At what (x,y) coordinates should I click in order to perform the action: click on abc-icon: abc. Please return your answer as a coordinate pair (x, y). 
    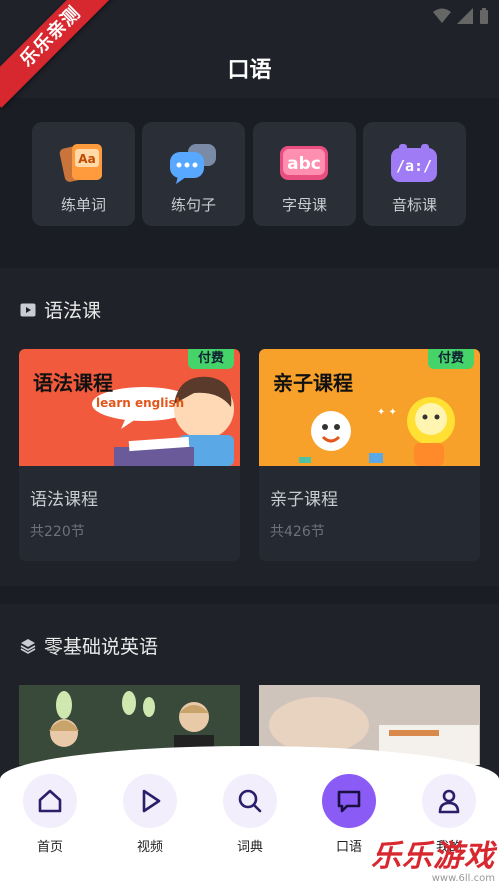
    Looking at the image, I should click on (304, 163).